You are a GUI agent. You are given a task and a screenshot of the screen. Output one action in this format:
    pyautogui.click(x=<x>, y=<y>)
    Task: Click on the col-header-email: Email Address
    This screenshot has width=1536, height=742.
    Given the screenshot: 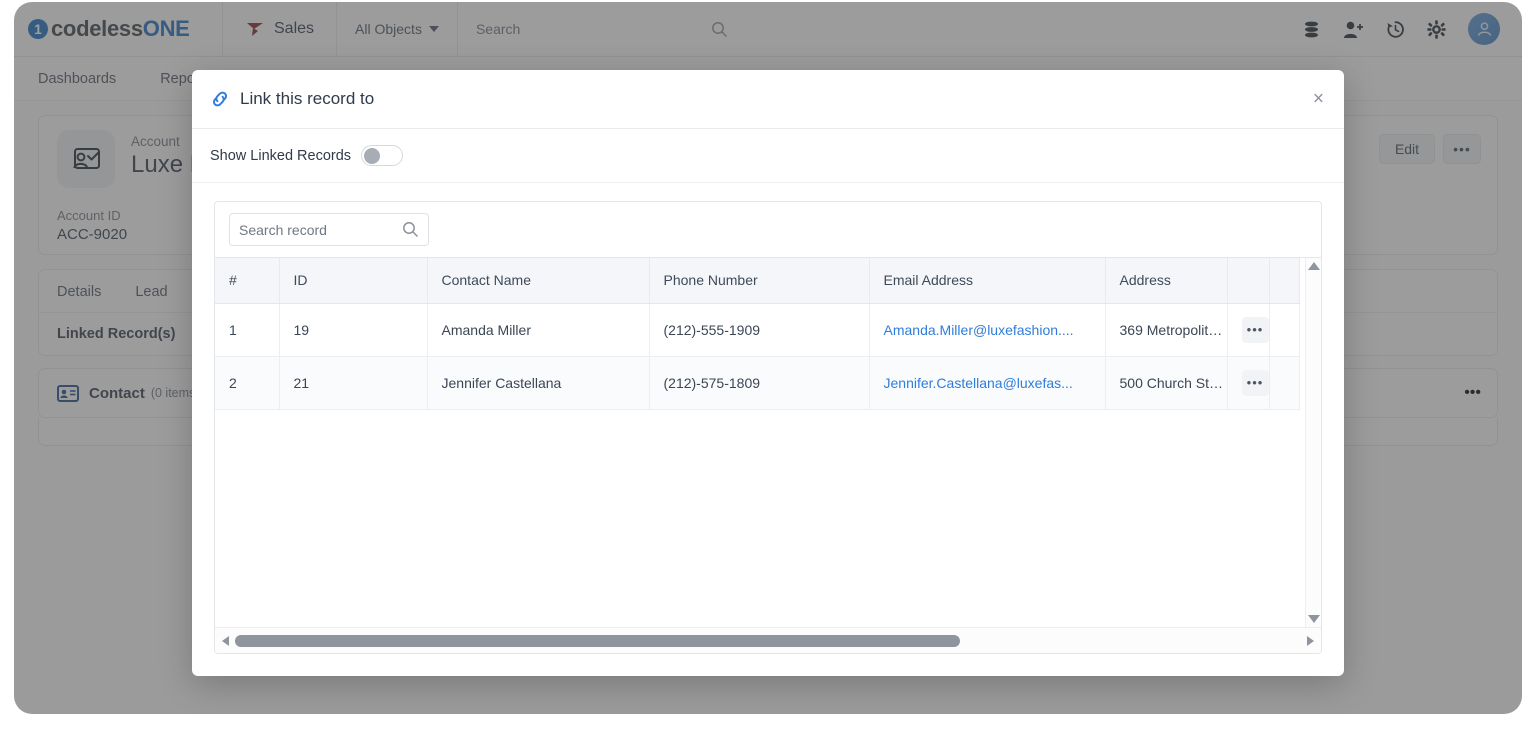 What is the action you would take?
    pyautogui.click(x=987, y=281)
    